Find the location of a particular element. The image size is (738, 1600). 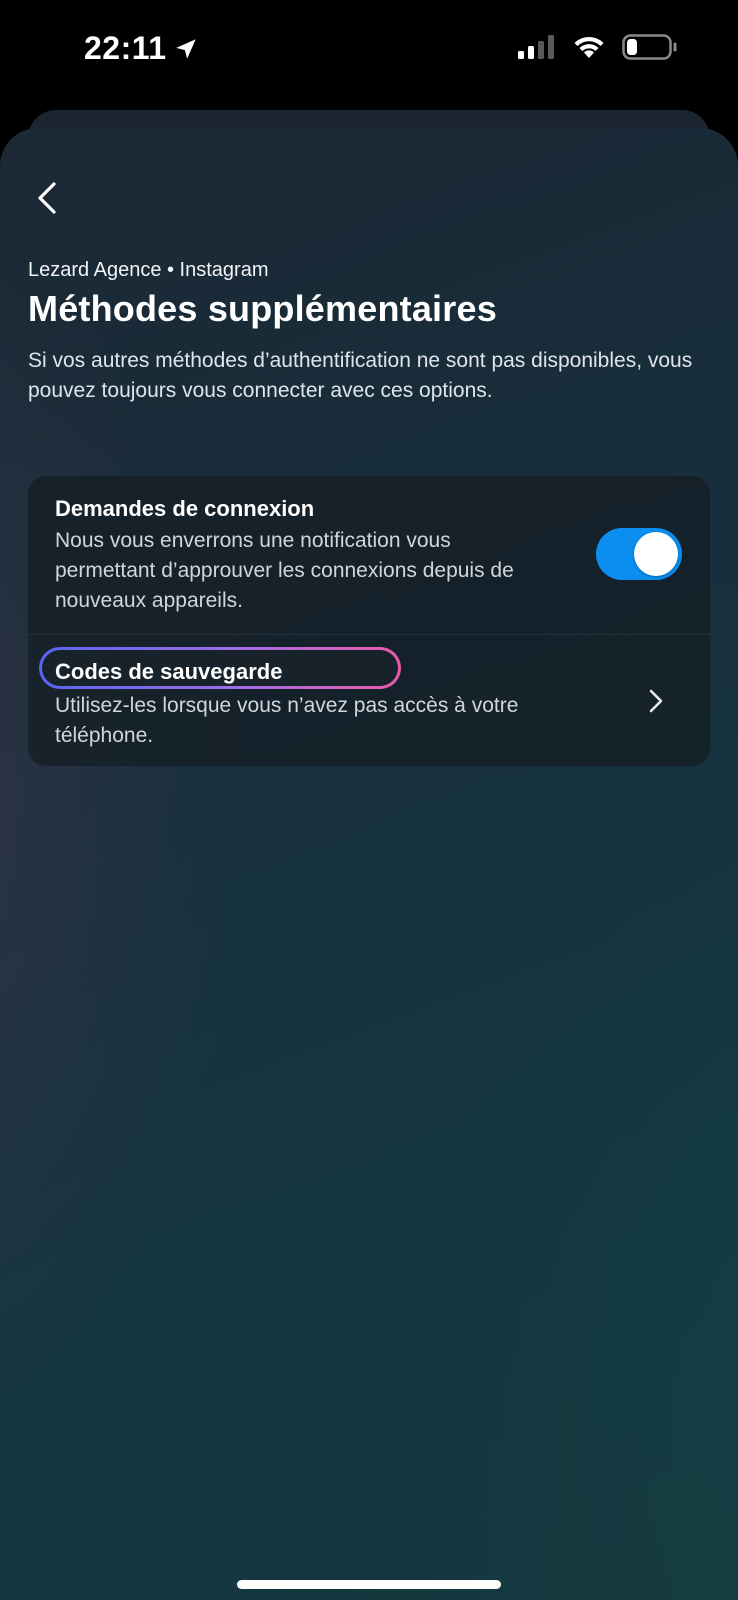

cellular-signal-icon is located at coordinates (536, 47).